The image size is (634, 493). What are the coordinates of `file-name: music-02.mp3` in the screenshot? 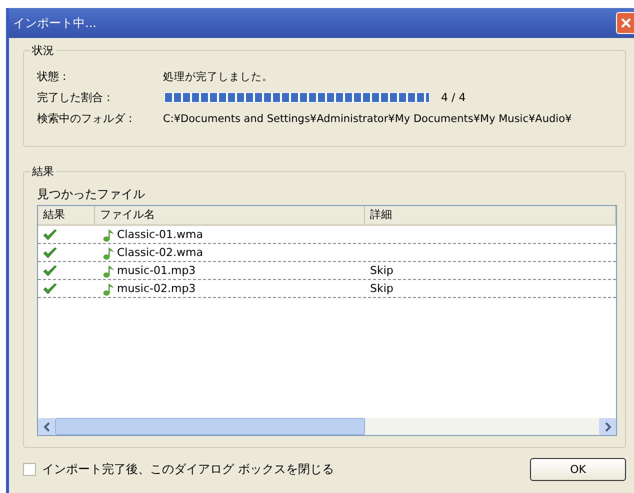 It's located at (156, 288).